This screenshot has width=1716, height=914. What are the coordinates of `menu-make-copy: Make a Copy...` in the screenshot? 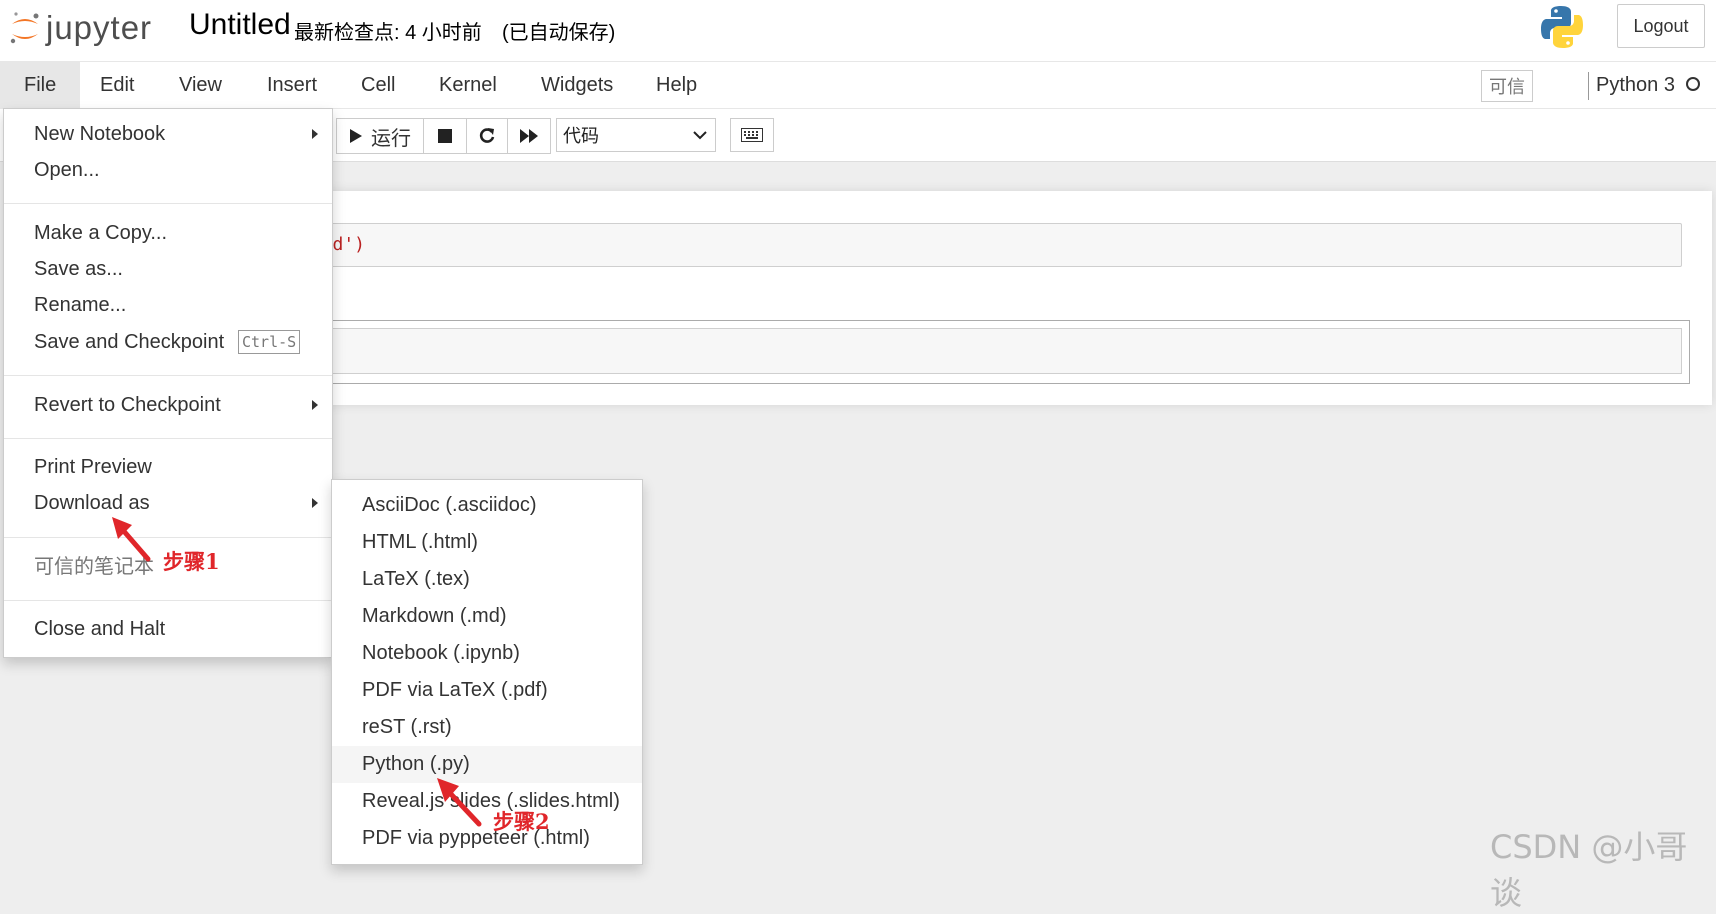 It's located at (168, 233).